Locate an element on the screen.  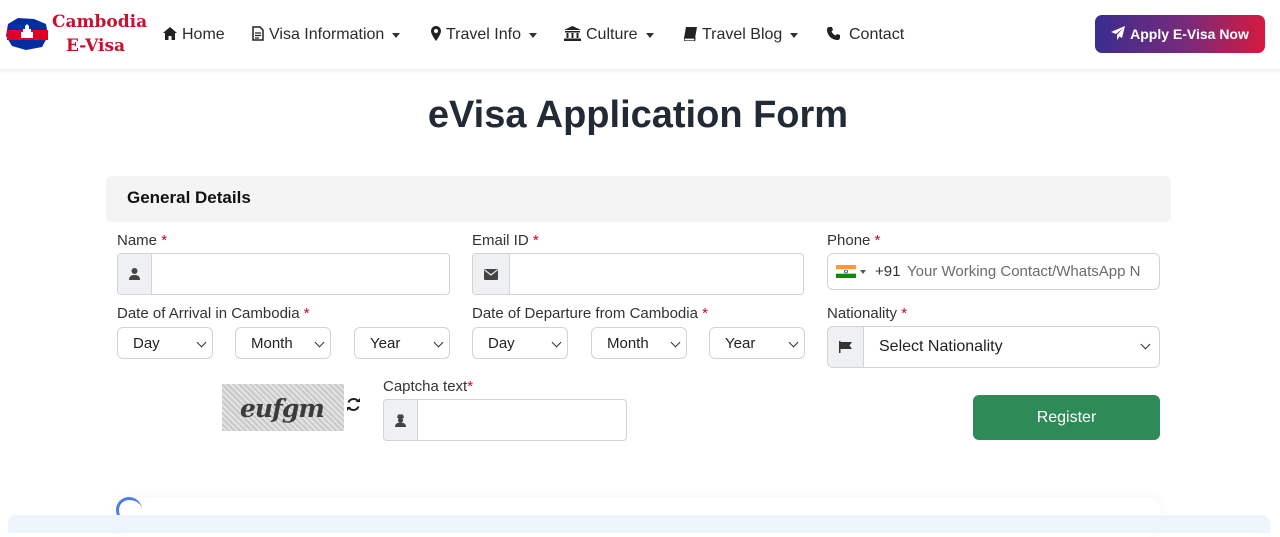
nav-visa-information: Visa Information is located at coordinates (326, 35).